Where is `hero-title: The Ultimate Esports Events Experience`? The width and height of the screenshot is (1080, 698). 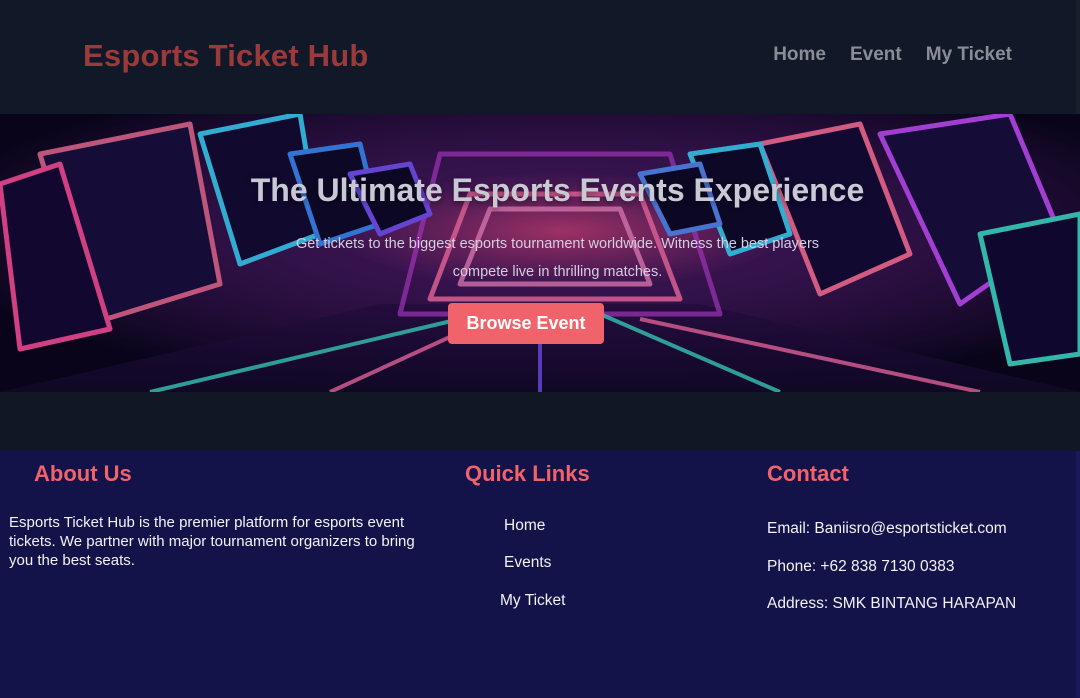 hero-title: The Ultimate Esports Events Experience is located at coordinates (557, 190).